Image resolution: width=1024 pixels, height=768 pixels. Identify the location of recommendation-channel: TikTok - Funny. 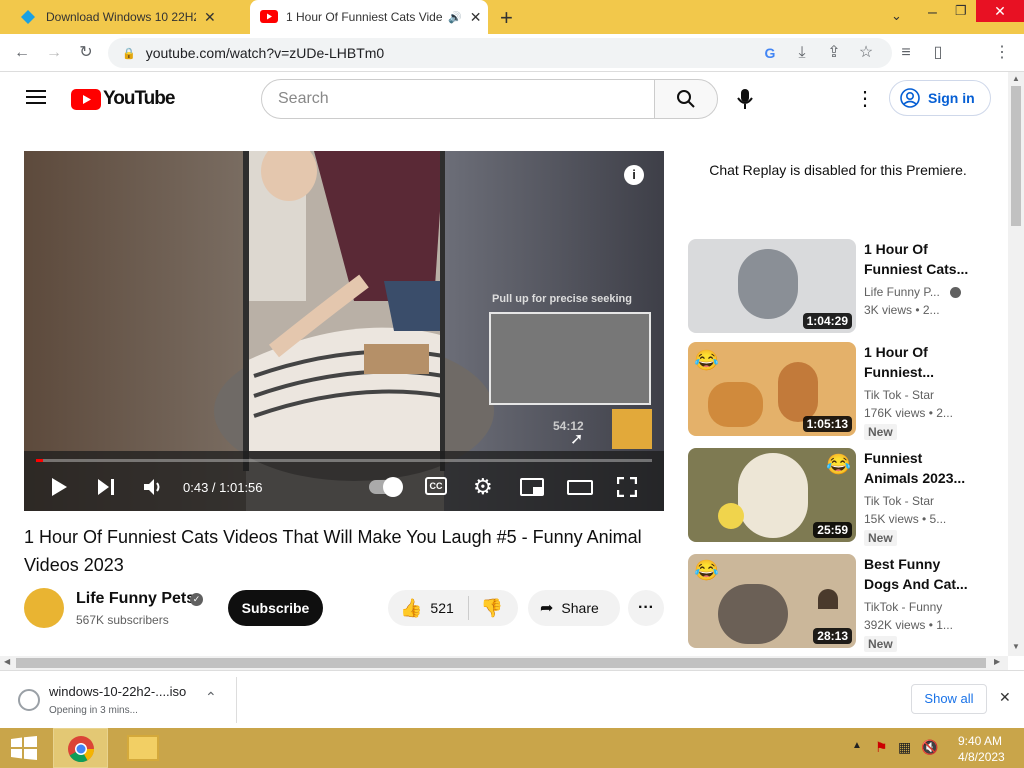
(903, 607).